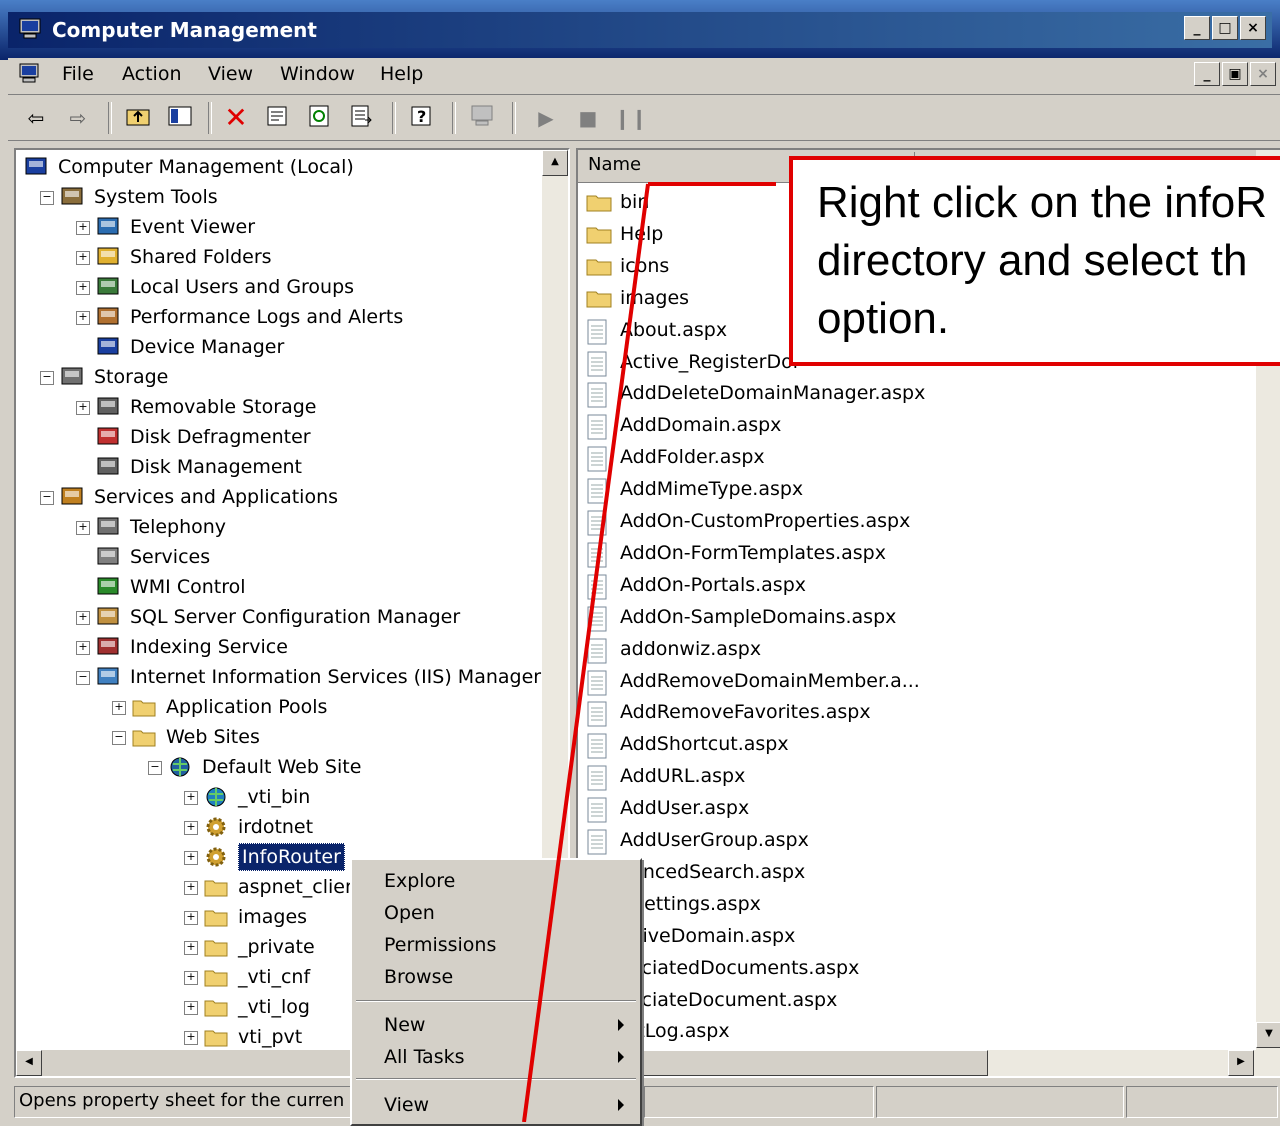 The height and width of the screenshot is (1126, 1280). Describe the element at coordinates (276, 437) in the screenshot. I see `tree-item: Disk Defragmenter` at that location.